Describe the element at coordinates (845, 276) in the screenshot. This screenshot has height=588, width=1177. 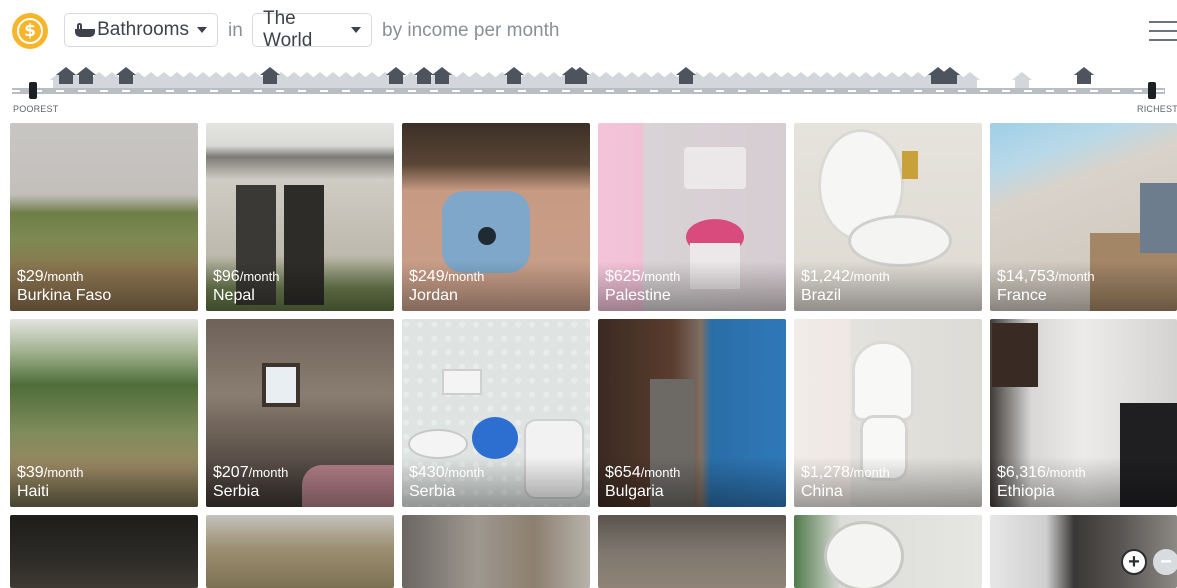
I see `tile-income: $1,242/month` at that location.